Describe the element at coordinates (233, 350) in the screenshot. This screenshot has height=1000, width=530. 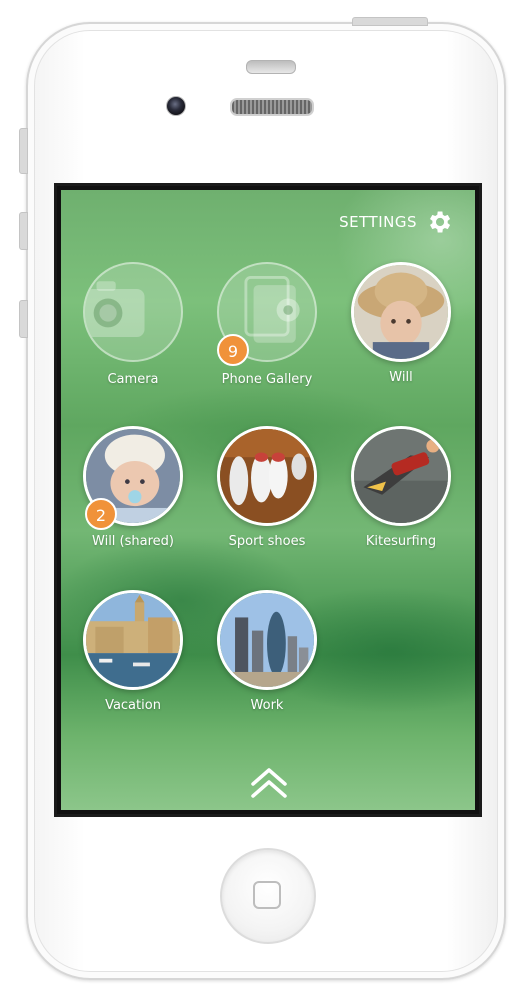
I see `notification-badge: 9` at that location.